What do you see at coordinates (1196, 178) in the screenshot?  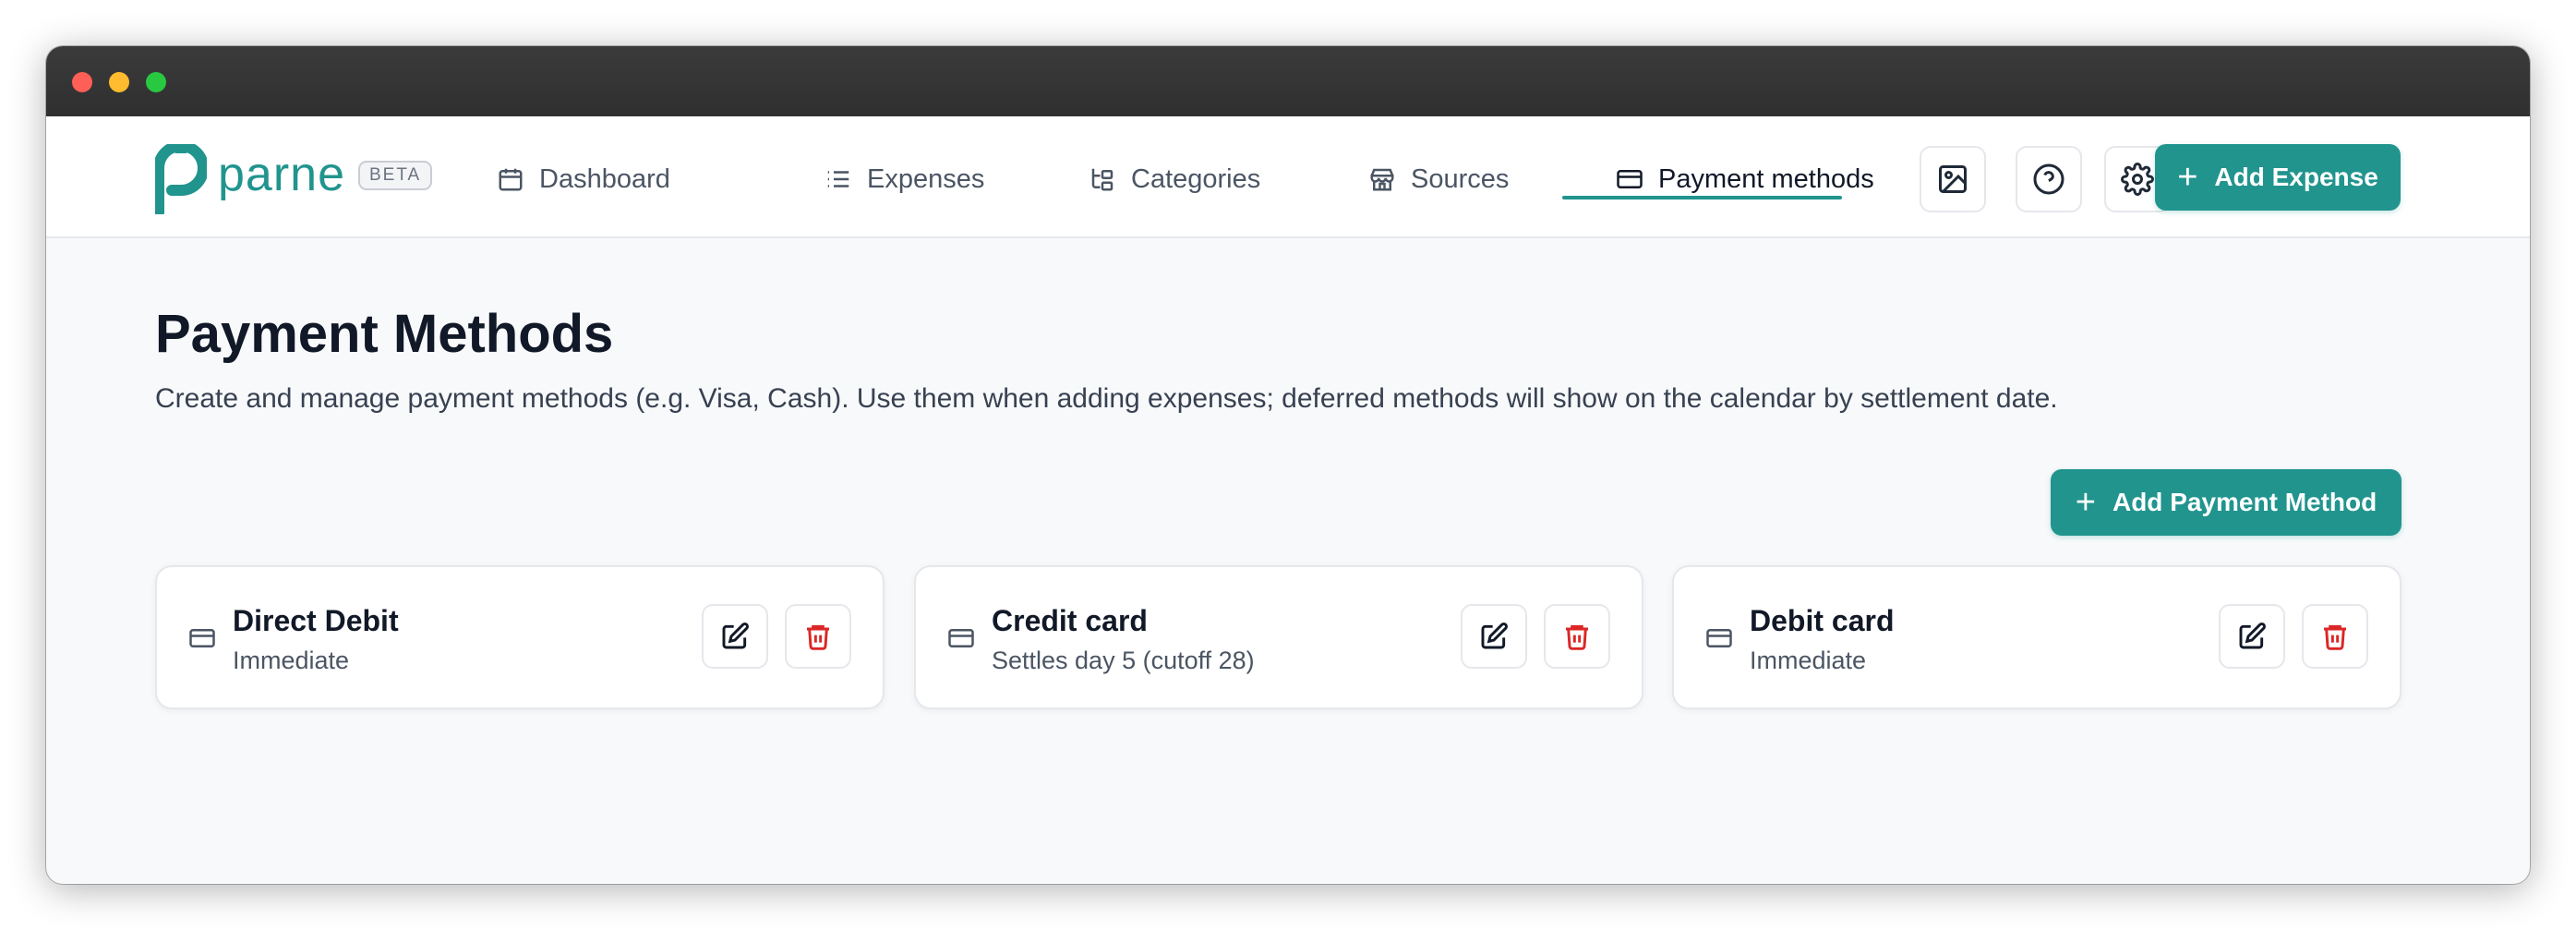 I see `nav-categories-label: Categories` at bounding box center [1196, 178].